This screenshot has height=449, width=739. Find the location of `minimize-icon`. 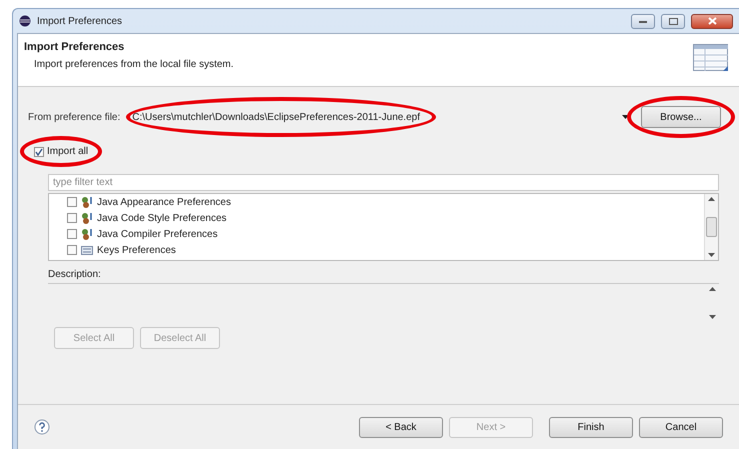

minimize-icon is located at coordinates (643, 21).